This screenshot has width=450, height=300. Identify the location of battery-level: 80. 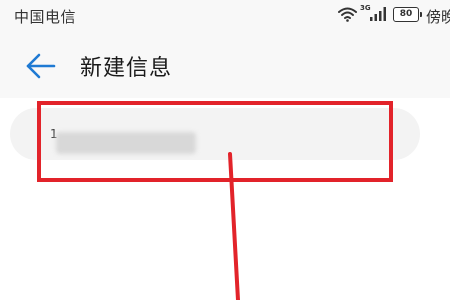
(406, 14).